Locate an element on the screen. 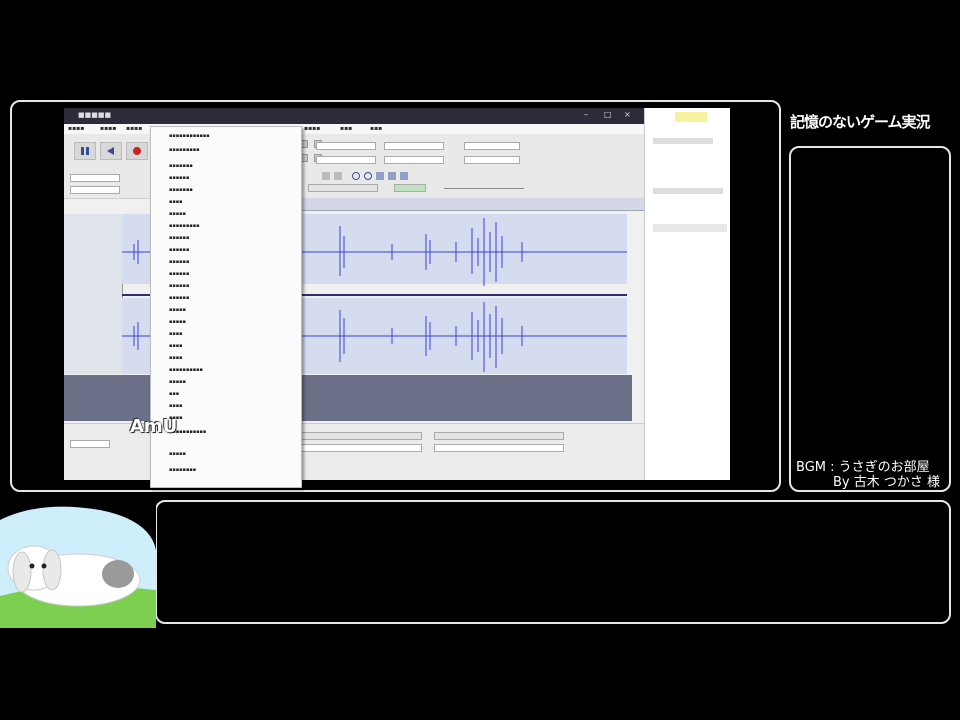 The width and height of the screenshot is (960, 720). record-button is located at coordinates (137, 151).